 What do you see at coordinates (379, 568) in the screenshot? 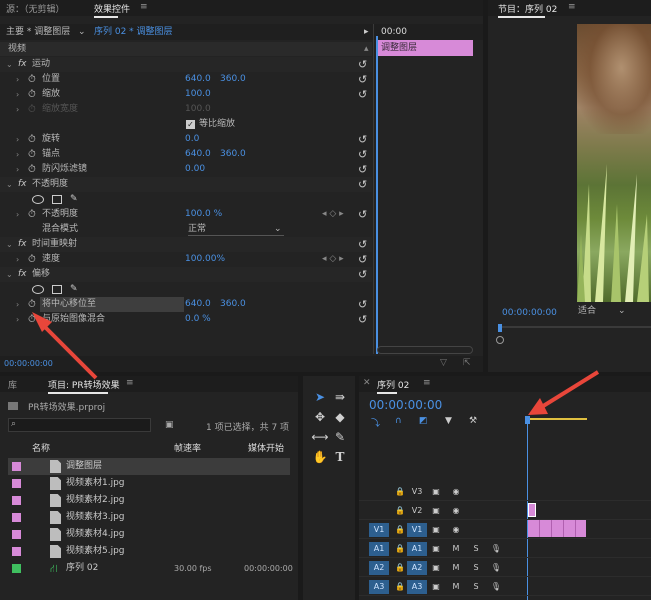
I see `source-patch-button: A2` at bounding box center [379, 568].